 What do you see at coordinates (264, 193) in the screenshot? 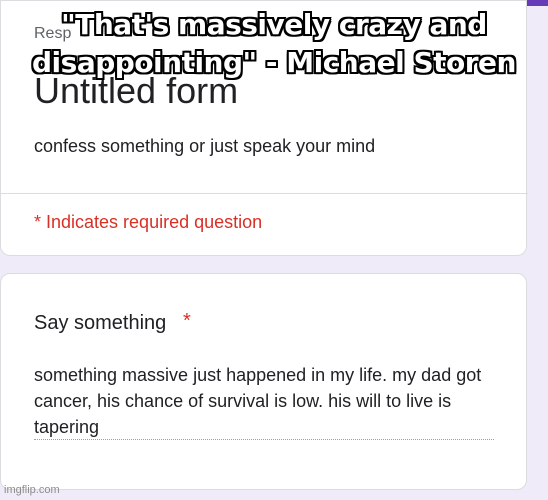
I see `header-divider` at bounding box center [264, 193].